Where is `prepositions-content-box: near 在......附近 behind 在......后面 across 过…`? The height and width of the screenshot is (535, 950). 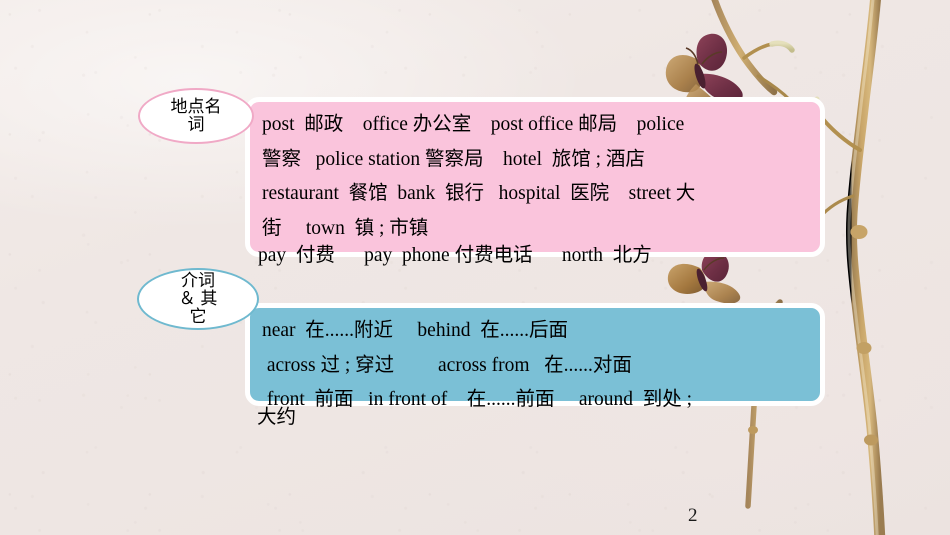 prepositions-content-box: near 在......附近 behind 在......后面 across 过… is located at coordinates (535, 356).